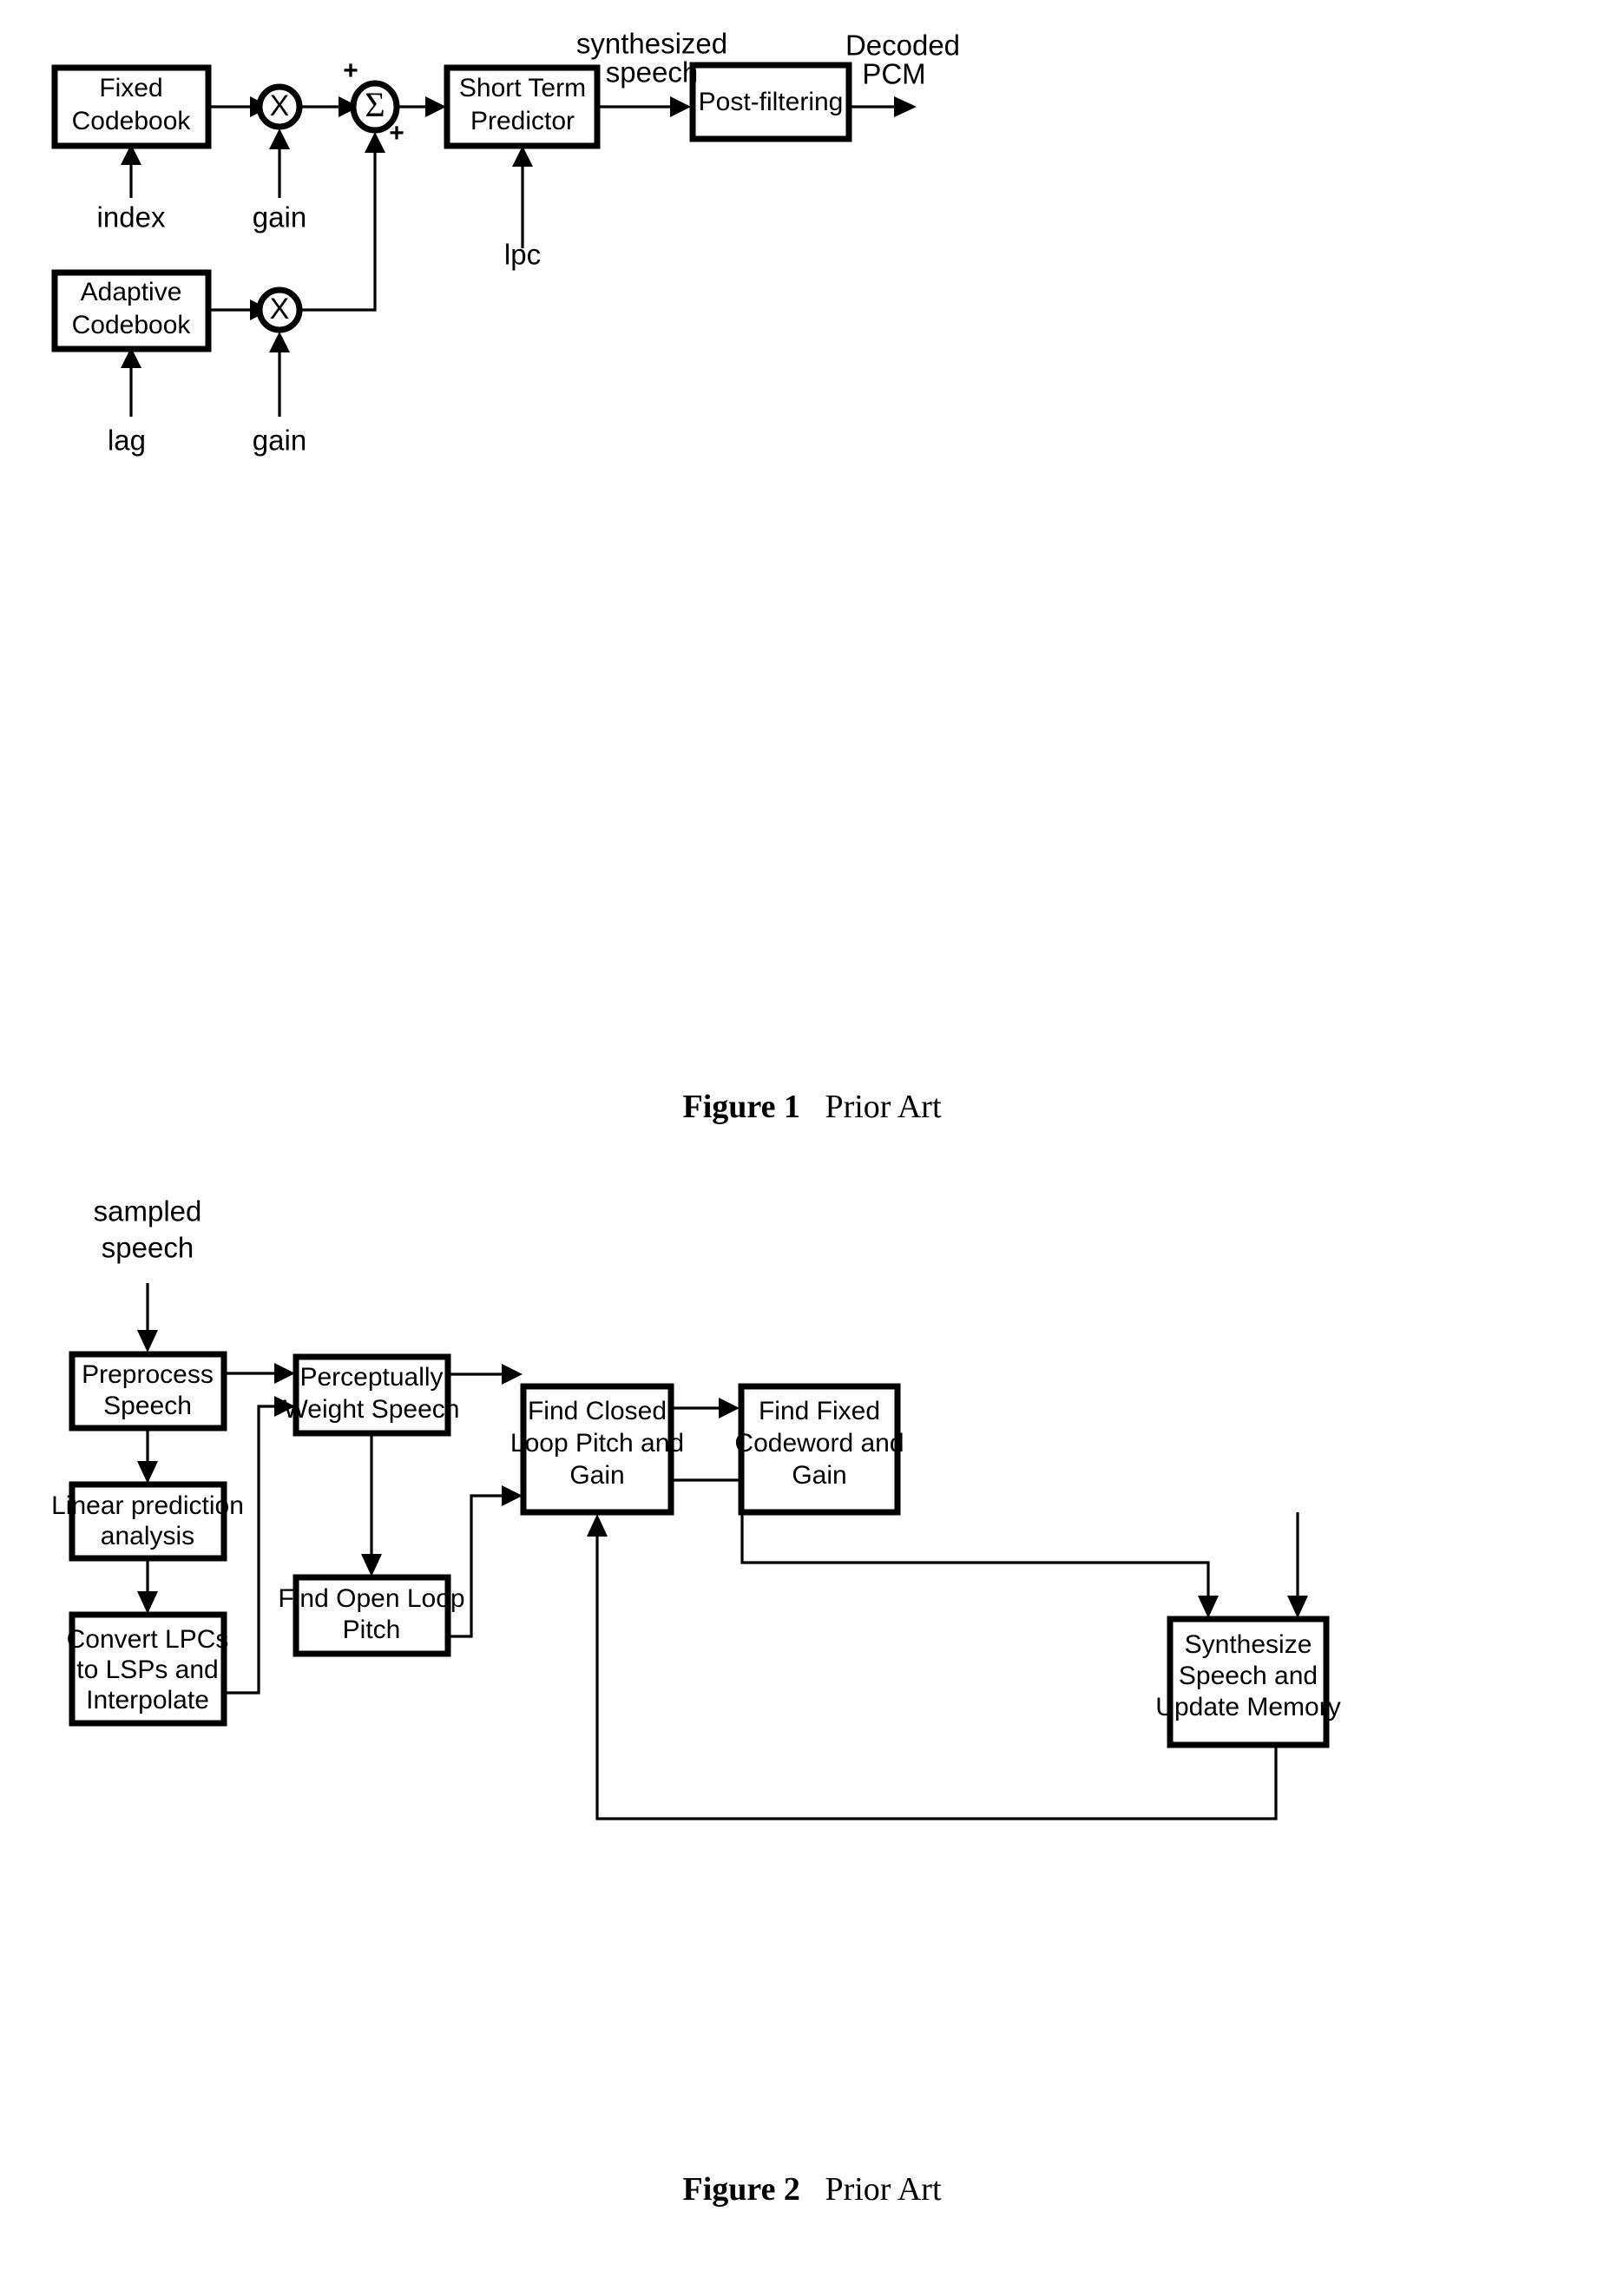 The image size is (1624, 2284). What do you see at coordinates (147, 1406) in the screenshot?
I see `preprocess-speech-label-line2: Speech` at bounding box center [147, 1406].